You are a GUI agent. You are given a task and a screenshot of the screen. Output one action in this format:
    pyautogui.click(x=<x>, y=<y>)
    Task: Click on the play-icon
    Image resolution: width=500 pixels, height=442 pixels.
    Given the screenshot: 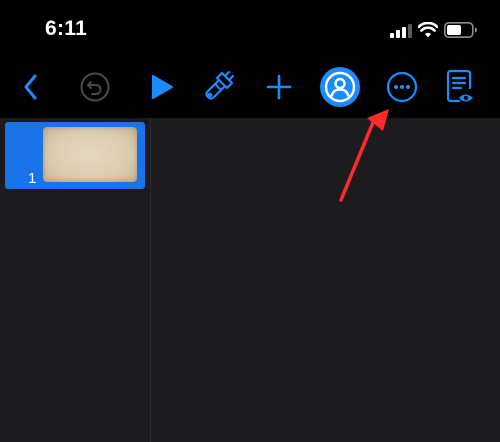 What is the action you would take?
    pyautogui.click(x=162, y=87)
    